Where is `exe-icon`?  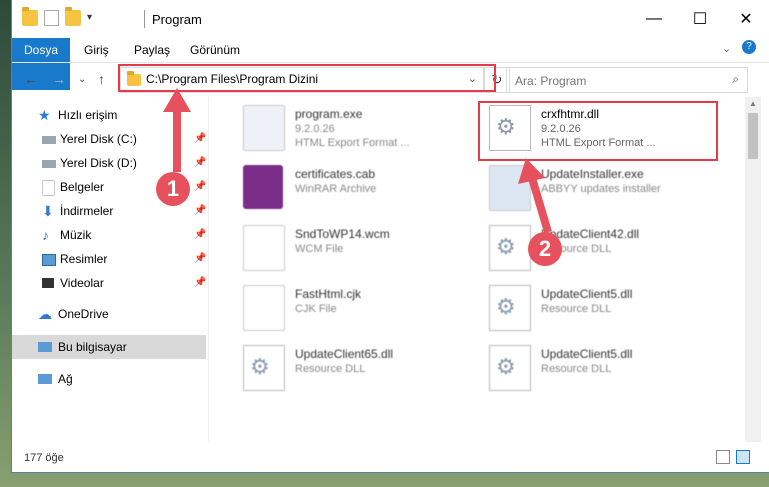 exe-icon is located at coordinates (264, 128).